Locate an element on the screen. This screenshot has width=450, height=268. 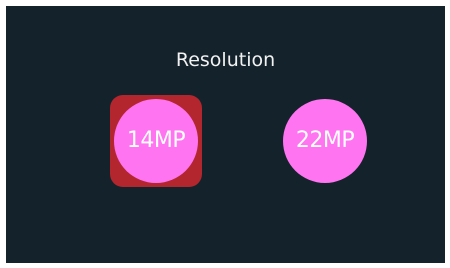
screen-title: Resolution is located at coordinates (225, 60).